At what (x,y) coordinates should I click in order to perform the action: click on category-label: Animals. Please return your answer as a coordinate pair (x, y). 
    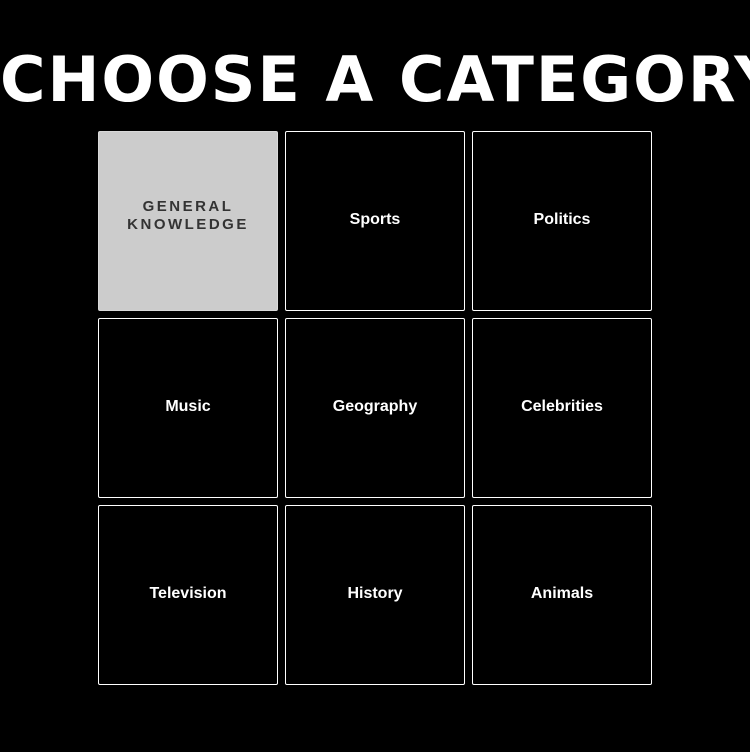
    Looking at the image, I should click on (562, 593).